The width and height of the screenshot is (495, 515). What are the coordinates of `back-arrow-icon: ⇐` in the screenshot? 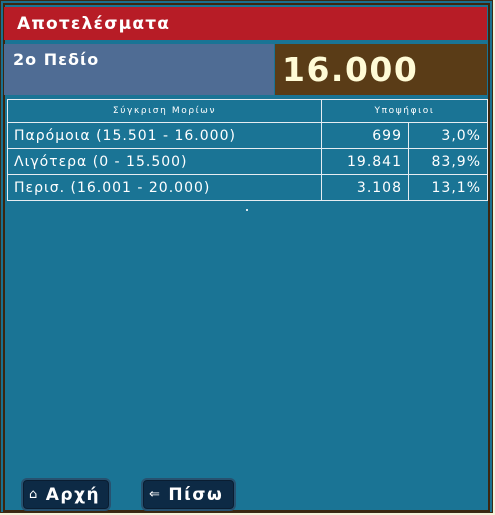 It's located at (155, 494).